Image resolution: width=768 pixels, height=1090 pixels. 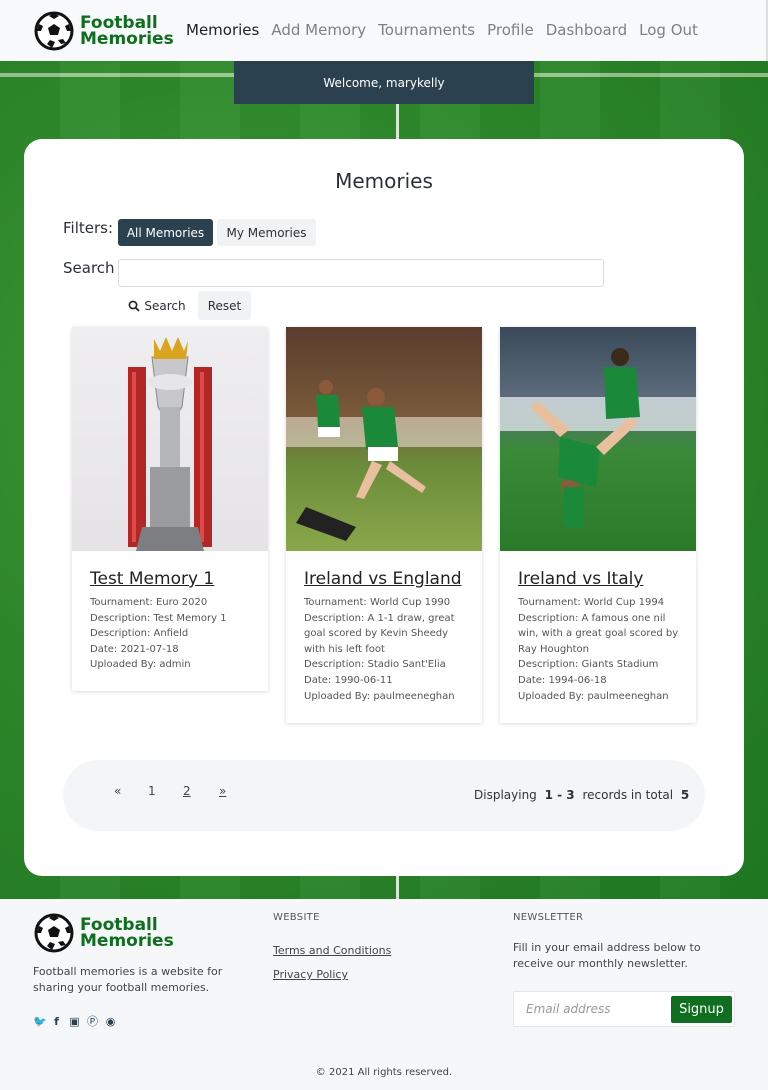 What do you see at coordinates (426, 30) in the screenshot?
I see `nav-tournaments: Tournaments` at bounding box center [426, 30].